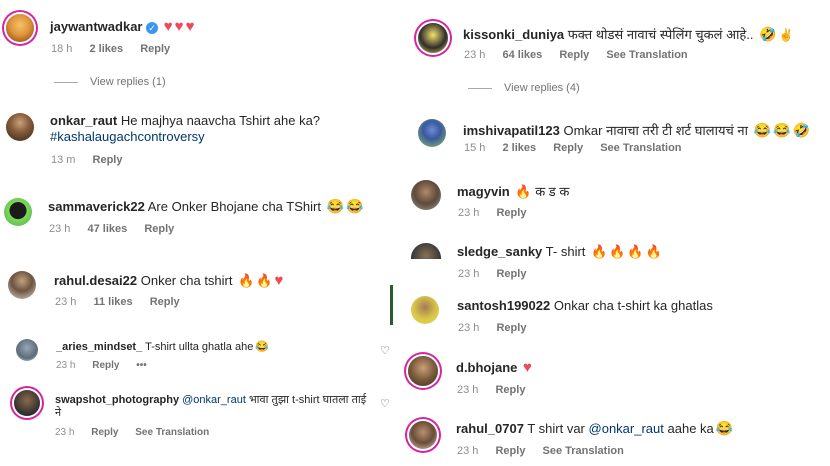  What do you see at coordinates (556, 428) in the screenshot?
I see `comment-text: T shirt var` at bounding box center [556, 428].